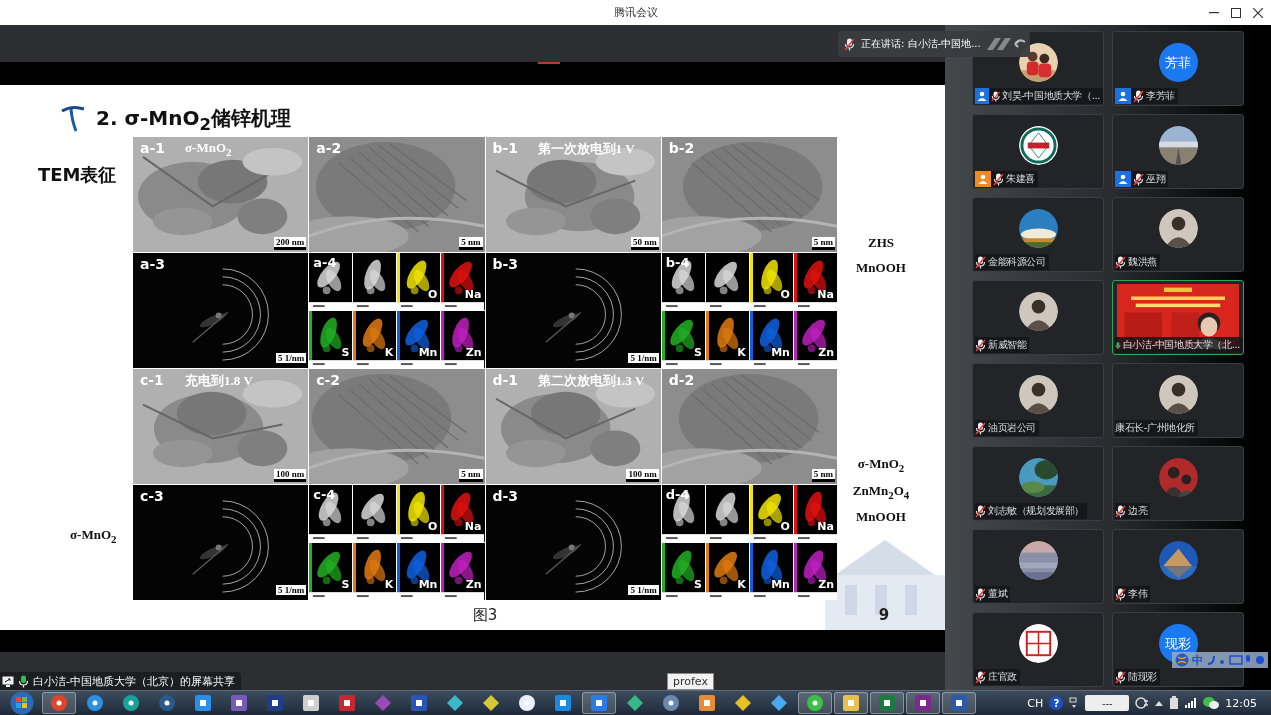 This screenshot has width=1271, height=715. I want to click on participant-name: 金能科源公司, so click(1017, 262).